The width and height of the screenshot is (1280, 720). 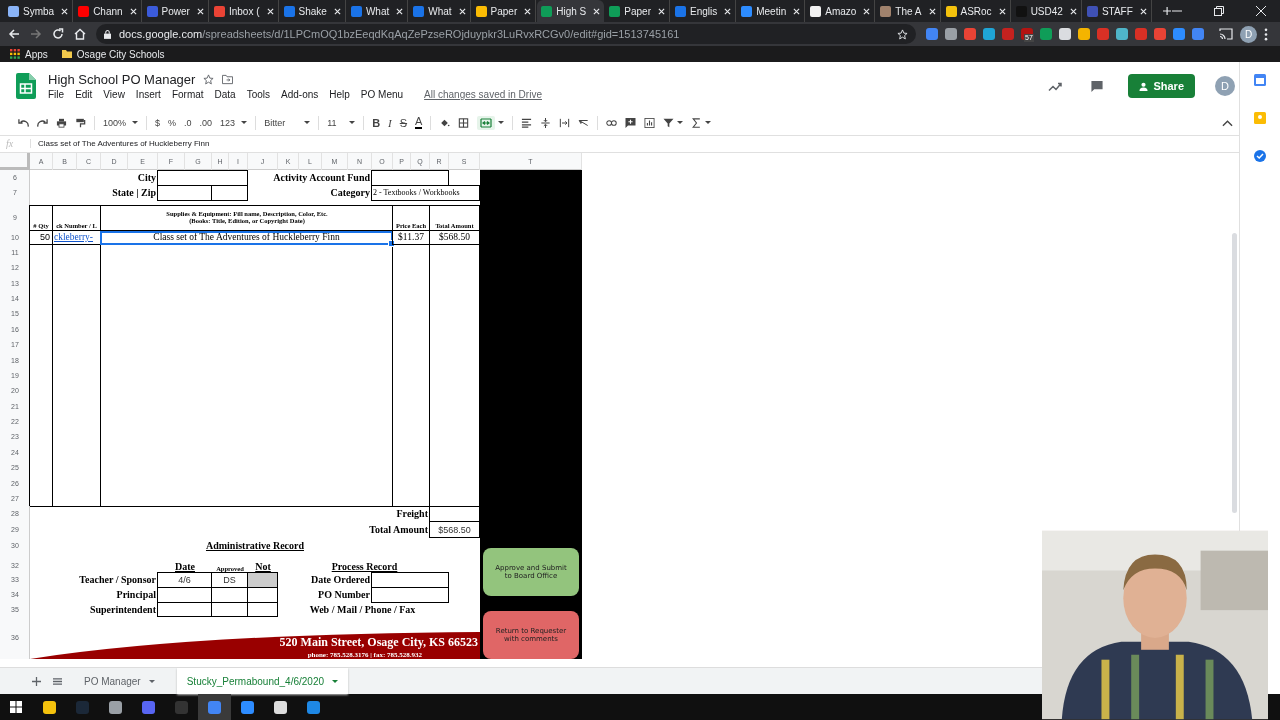 What do you see at coordinates (188, 122) in the screenshot?
I see `decrease-decimals-button: .0` at bounding box center [188, 122].